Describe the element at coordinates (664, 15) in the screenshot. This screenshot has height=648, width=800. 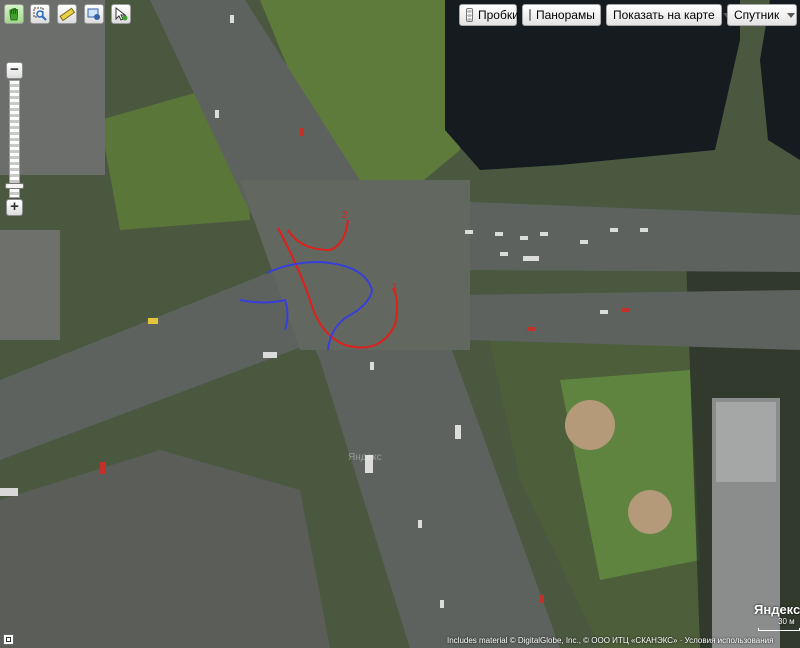
I see `show-on-map-label: Показать на карте` at that location.